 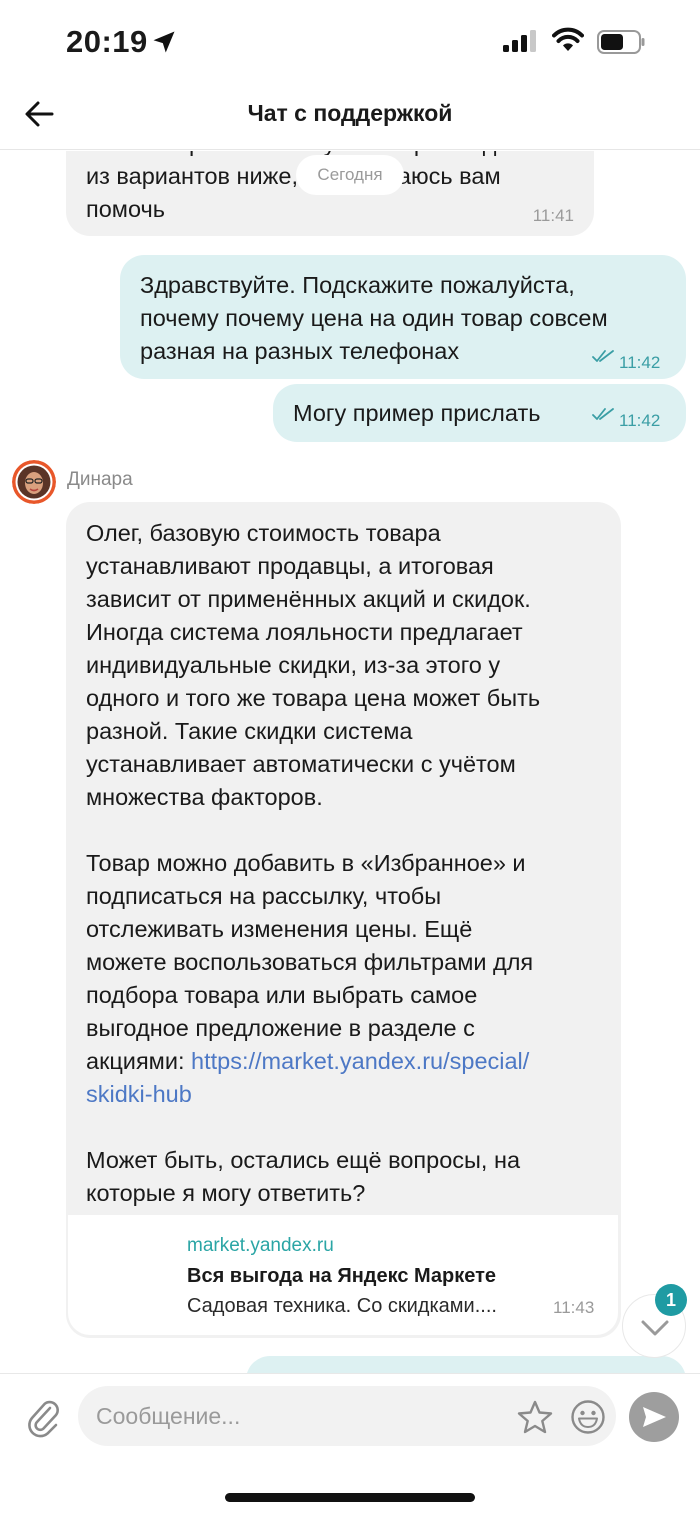 I want to click on chat-header: Чат с поддержкой, so click(x=350, y=119).